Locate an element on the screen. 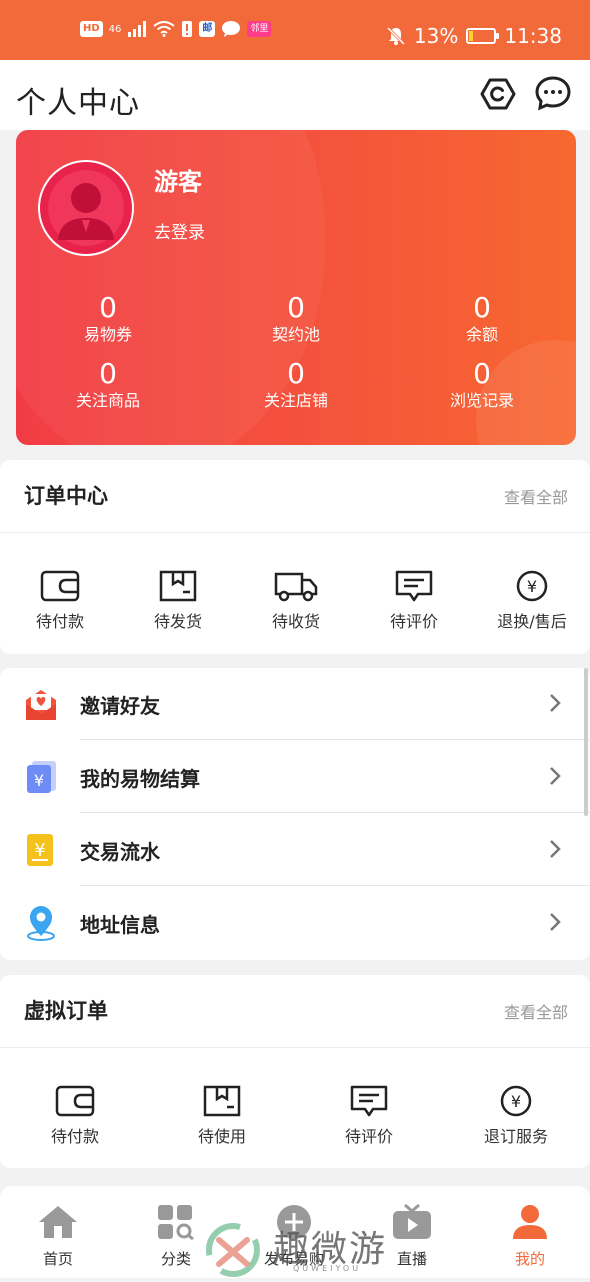 The height and width of the screenshot is (1282, 590). virtual-pending-use: 待使用 is located at coordinates (222, 1116).